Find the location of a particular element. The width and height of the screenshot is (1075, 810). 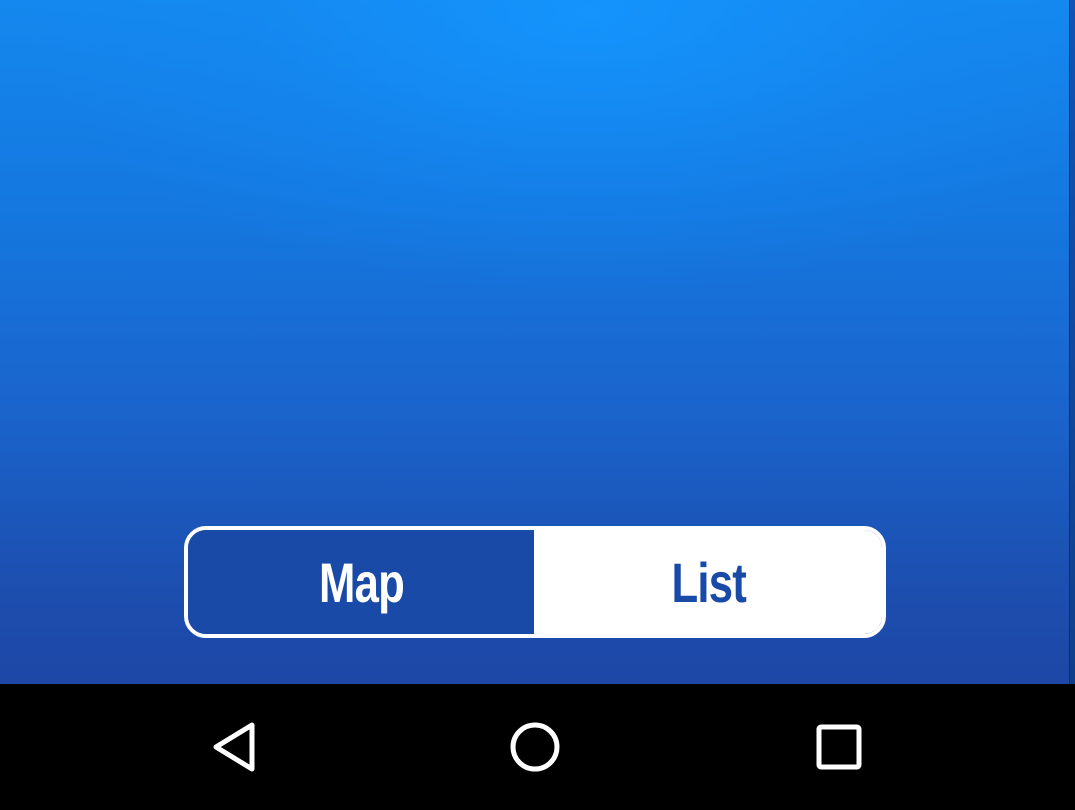

screen-edge is located at coordinates (1072, 342).